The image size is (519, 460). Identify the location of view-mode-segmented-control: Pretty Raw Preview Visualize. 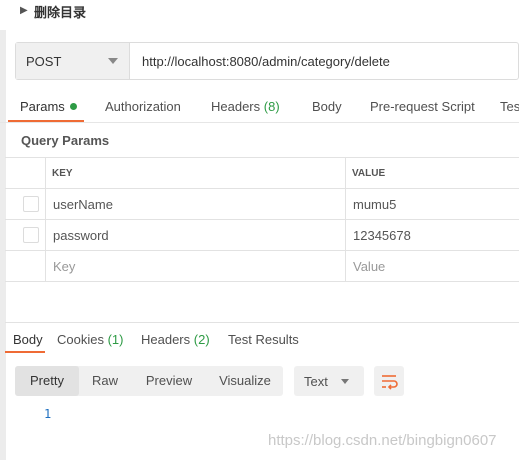
(149, 381).